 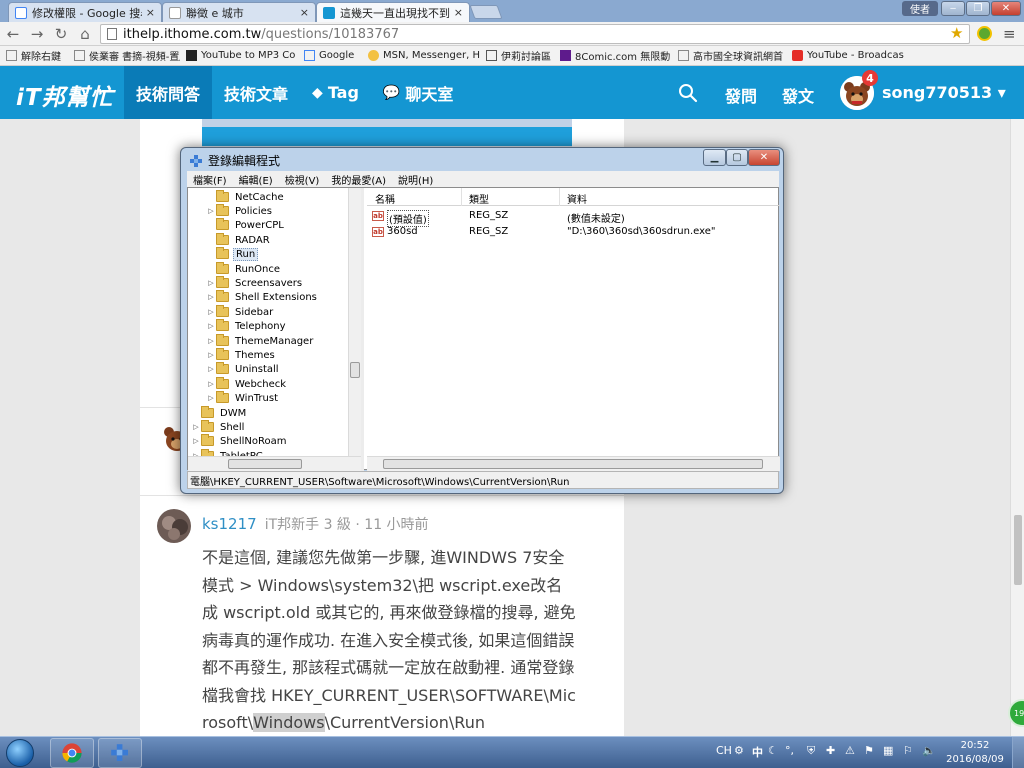 What do you see at coordinates (268, 197) in the screenshot?
I see `tree-key-netcache: NetCache` at bounding box center [268, 197].